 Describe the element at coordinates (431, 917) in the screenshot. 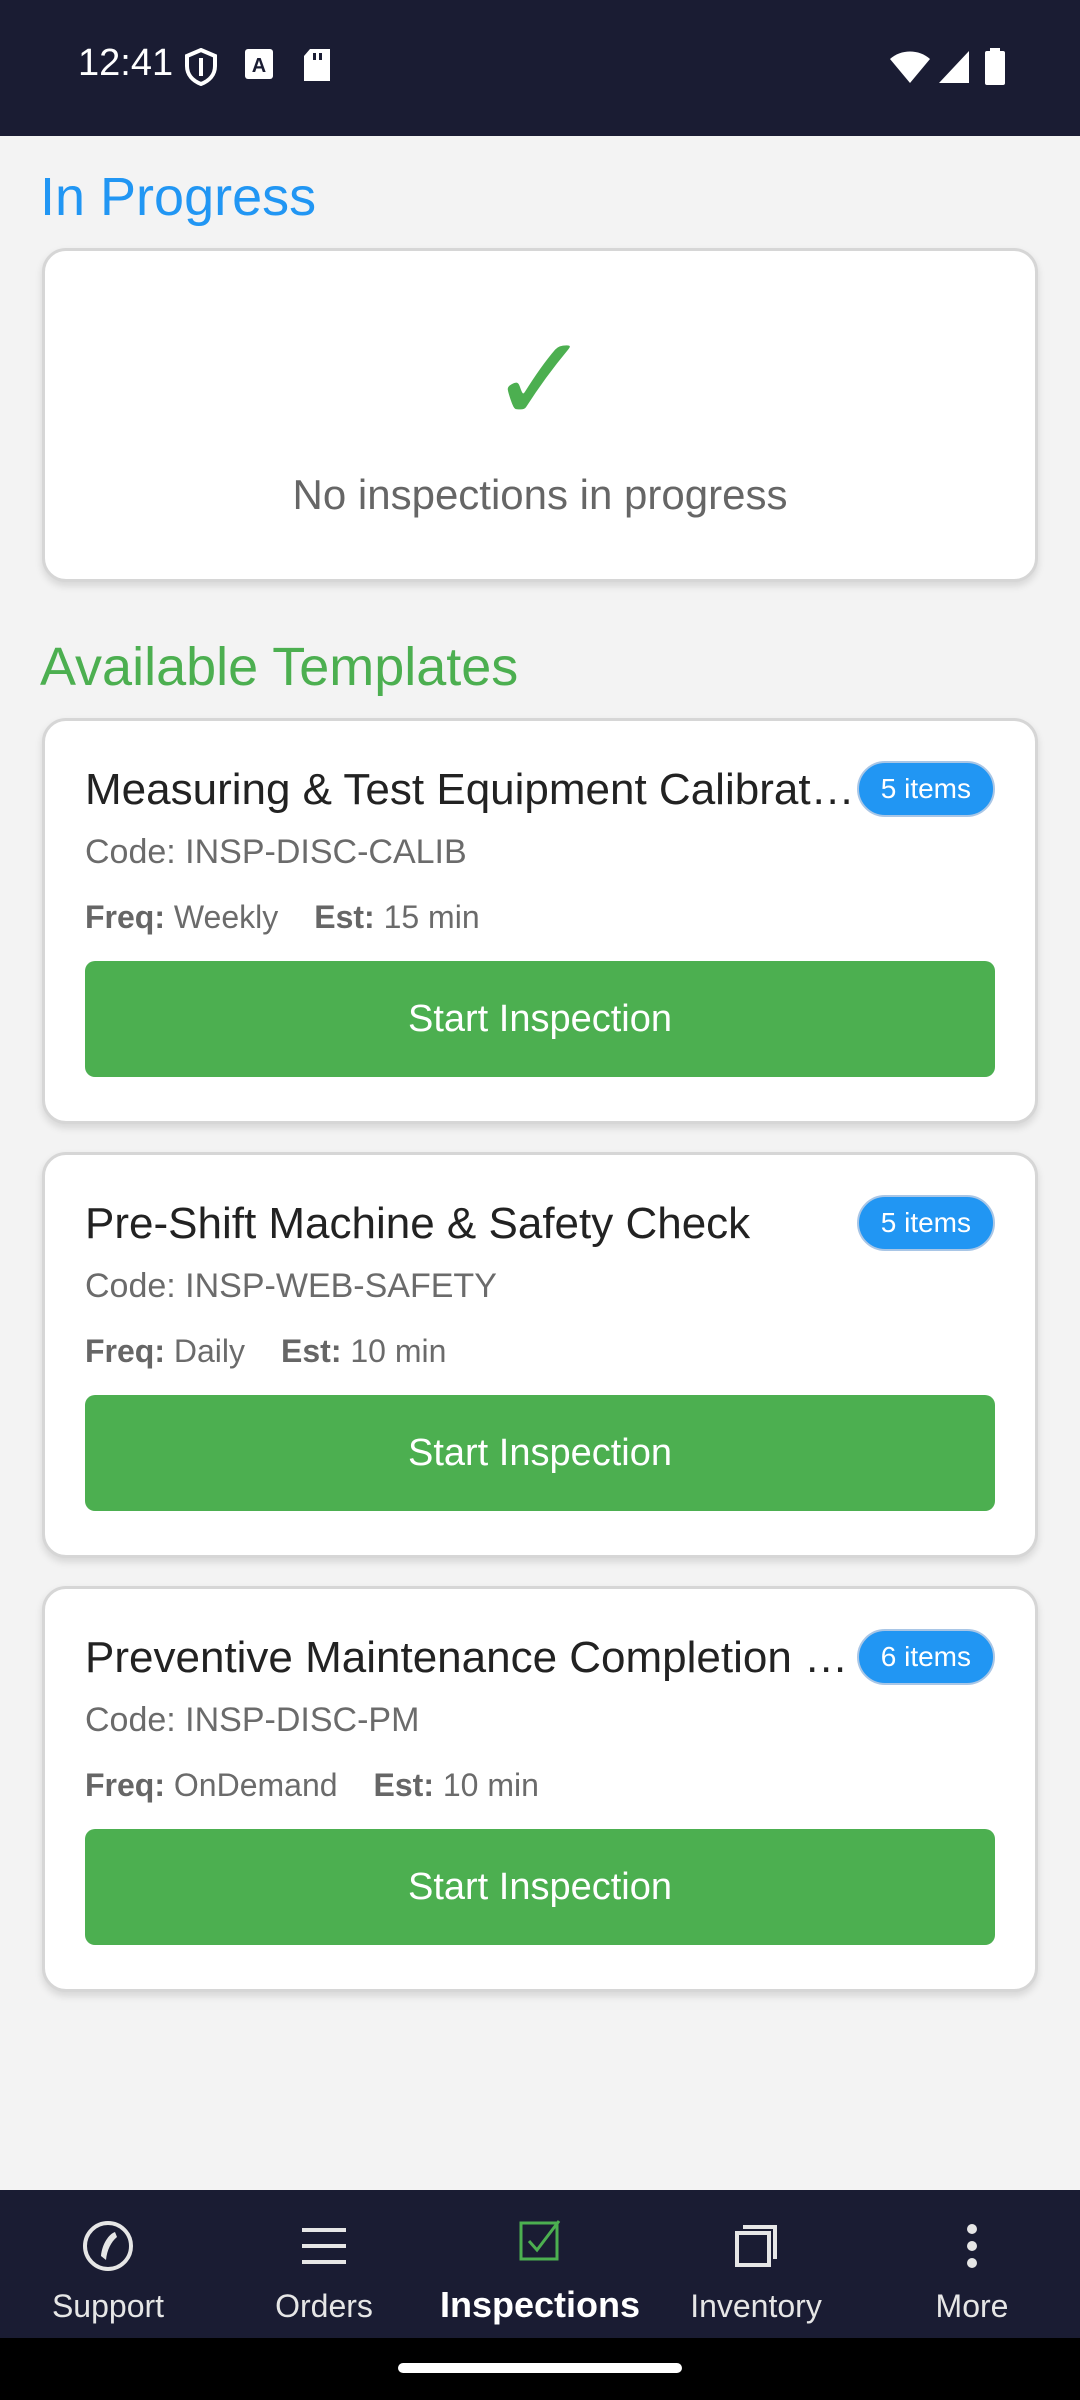

I see `est-value: 15 min` at that location.